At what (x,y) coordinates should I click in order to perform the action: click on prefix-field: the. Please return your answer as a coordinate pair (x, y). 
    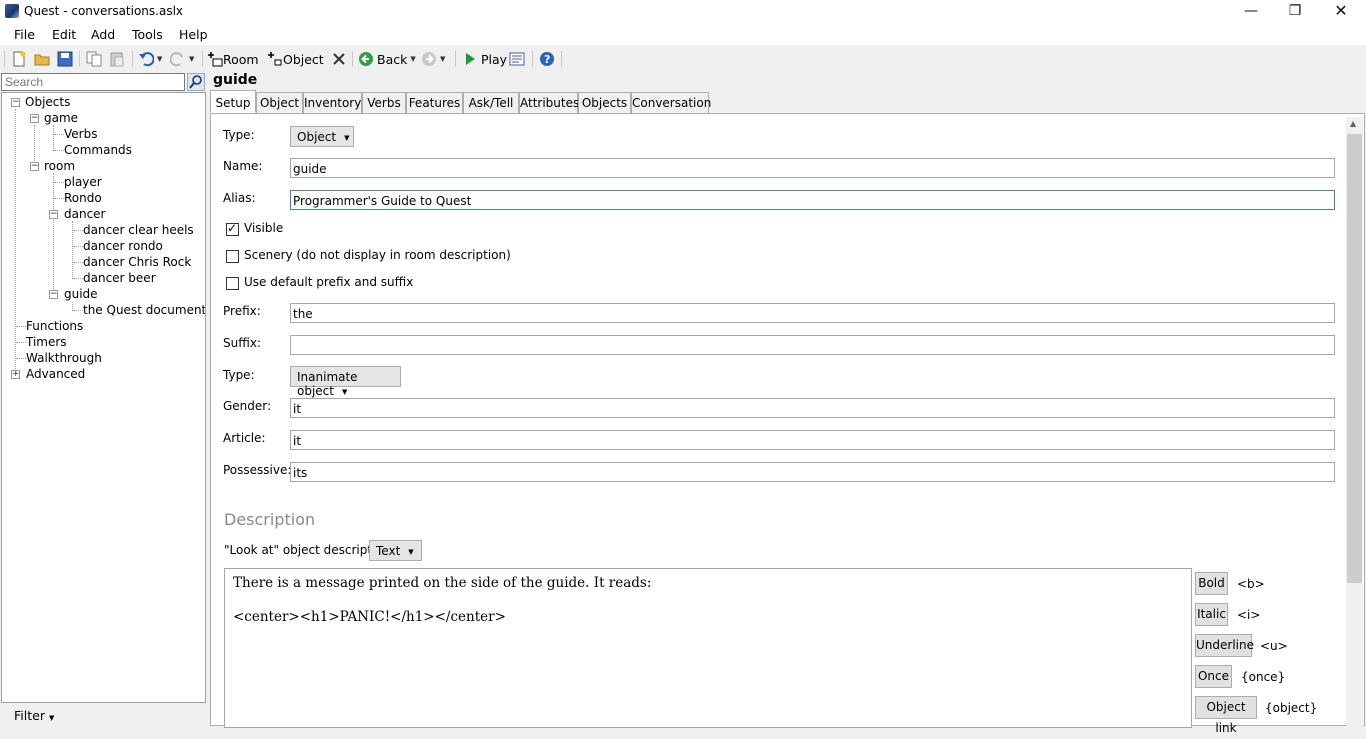
    Looking at the image, I should click on (812, 313).